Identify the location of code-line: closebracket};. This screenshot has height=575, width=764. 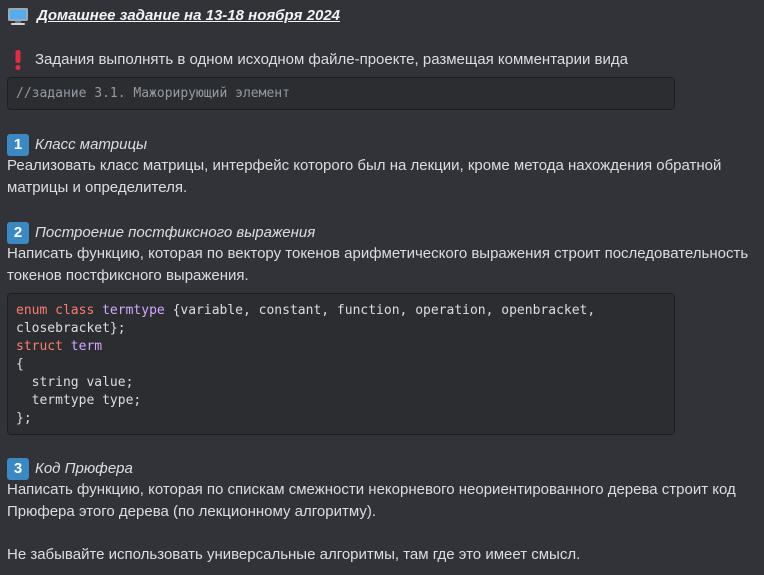
(71, 328).